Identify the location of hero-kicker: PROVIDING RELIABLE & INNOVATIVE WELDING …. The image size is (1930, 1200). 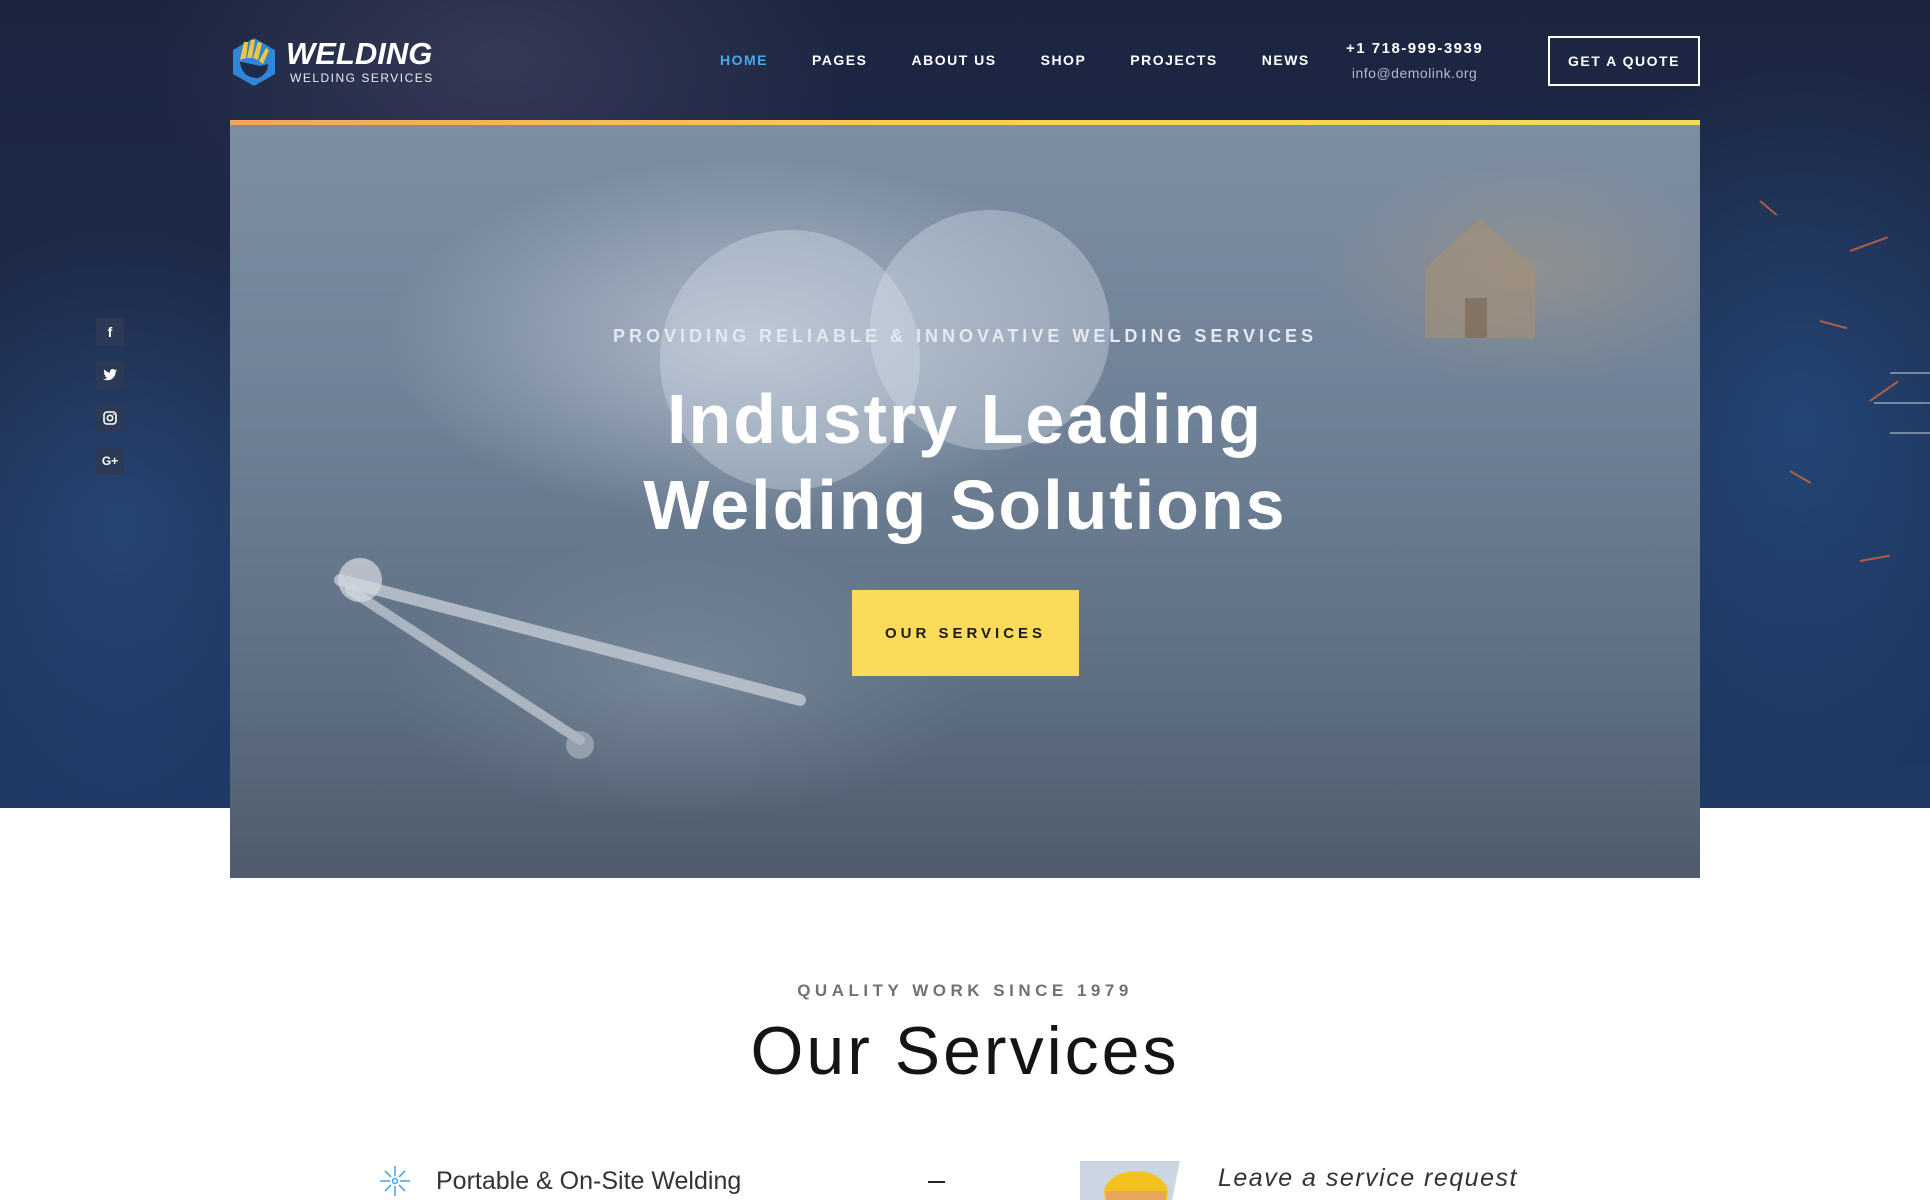
(965, 336).